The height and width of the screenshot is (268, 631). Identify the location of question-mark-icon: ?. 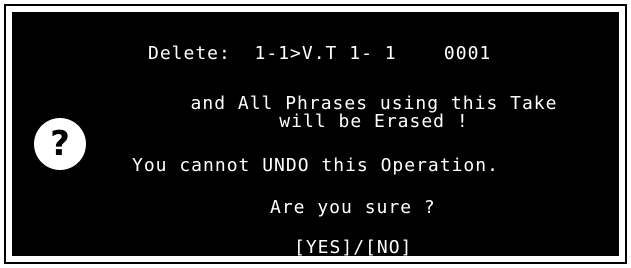
(60, 144).